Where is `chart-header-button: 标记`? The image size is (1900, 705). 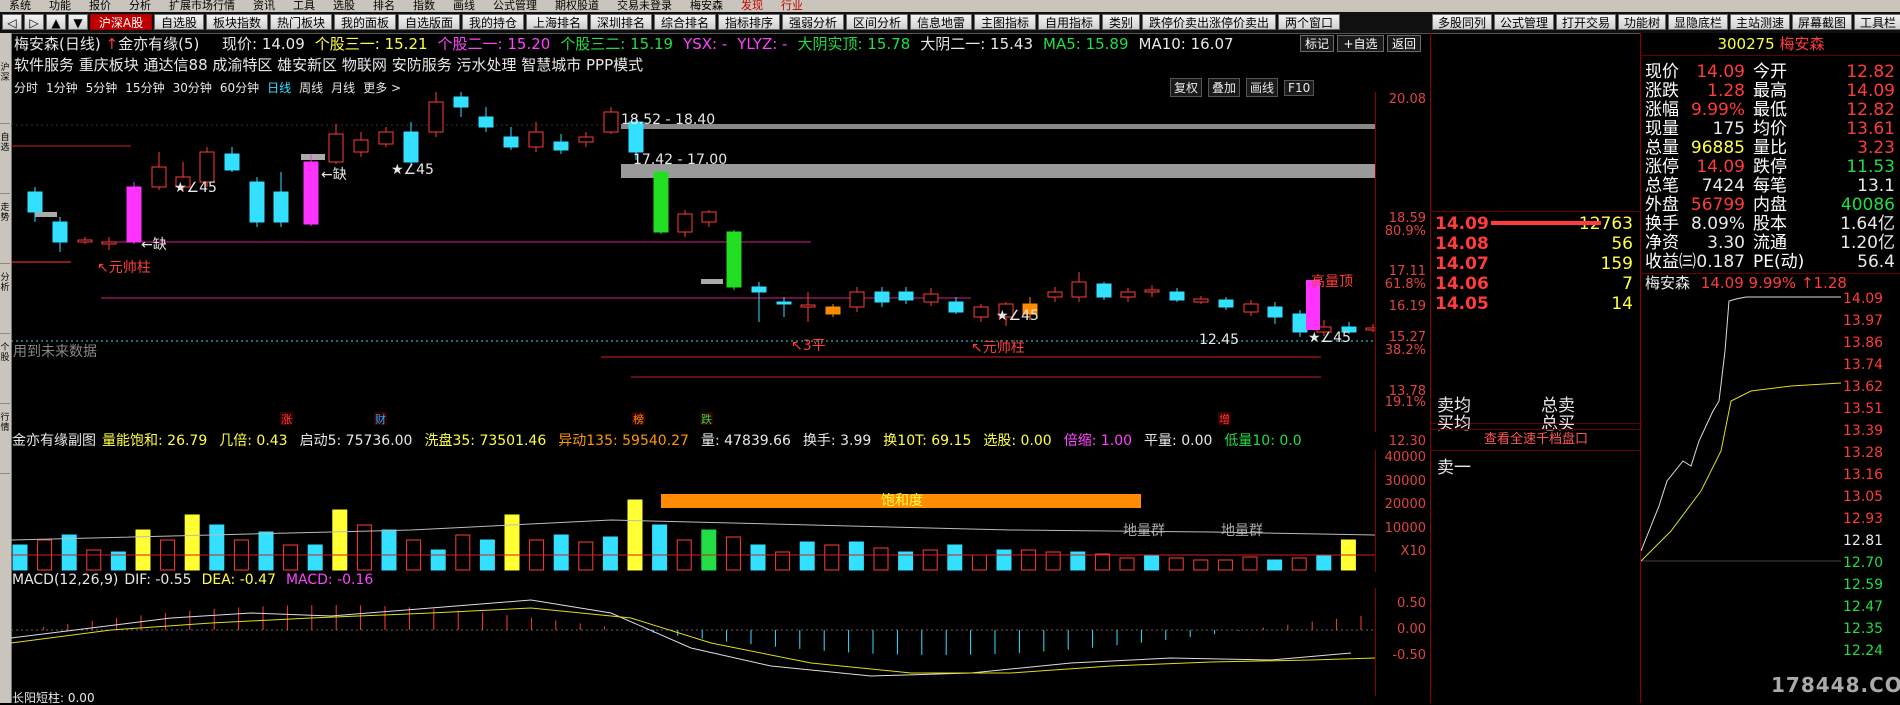 chart-header-button: 标记 is located at coordinates (1317, 43).